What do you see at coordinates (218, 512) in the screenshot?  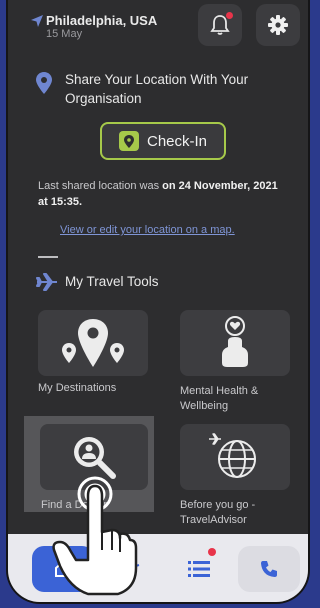 I see `before-you-go-label: Before you go - TravelAdvisor` at bounding box center [218, 512].